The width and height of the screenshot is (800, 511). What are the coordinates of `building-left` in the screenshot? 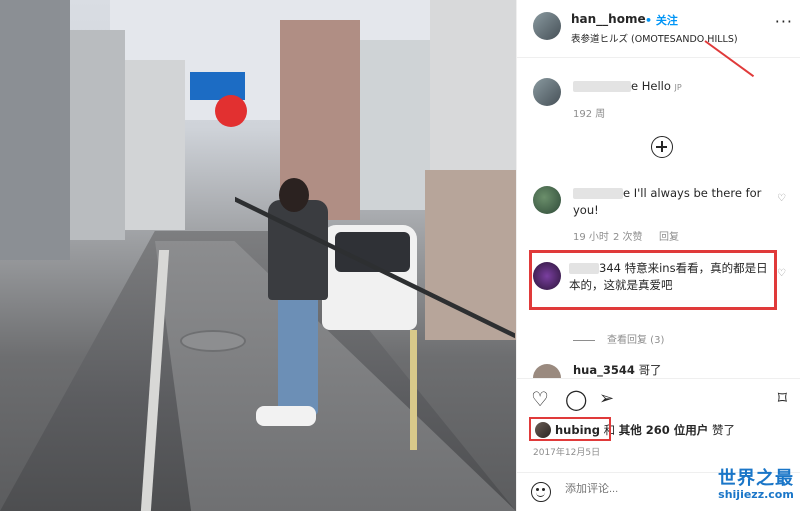 It's located at (35, 130).